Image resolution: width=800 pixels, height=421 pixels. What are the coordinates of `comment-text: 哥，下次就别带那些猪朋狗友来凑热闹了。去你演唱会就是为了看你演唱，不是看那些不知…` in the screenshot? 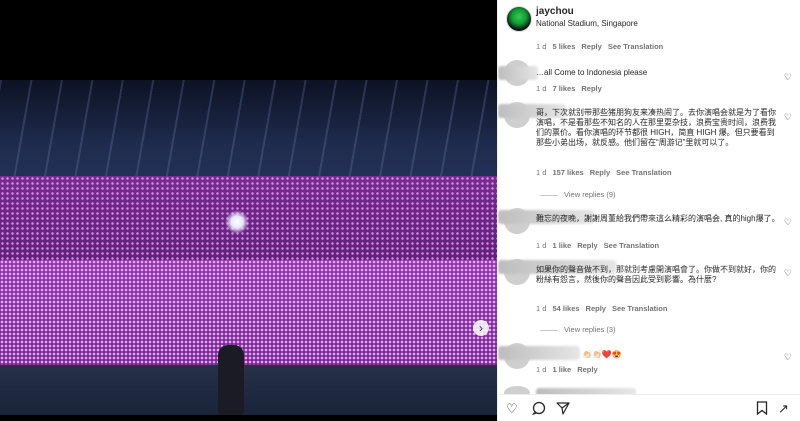 It's located at (656, 127).